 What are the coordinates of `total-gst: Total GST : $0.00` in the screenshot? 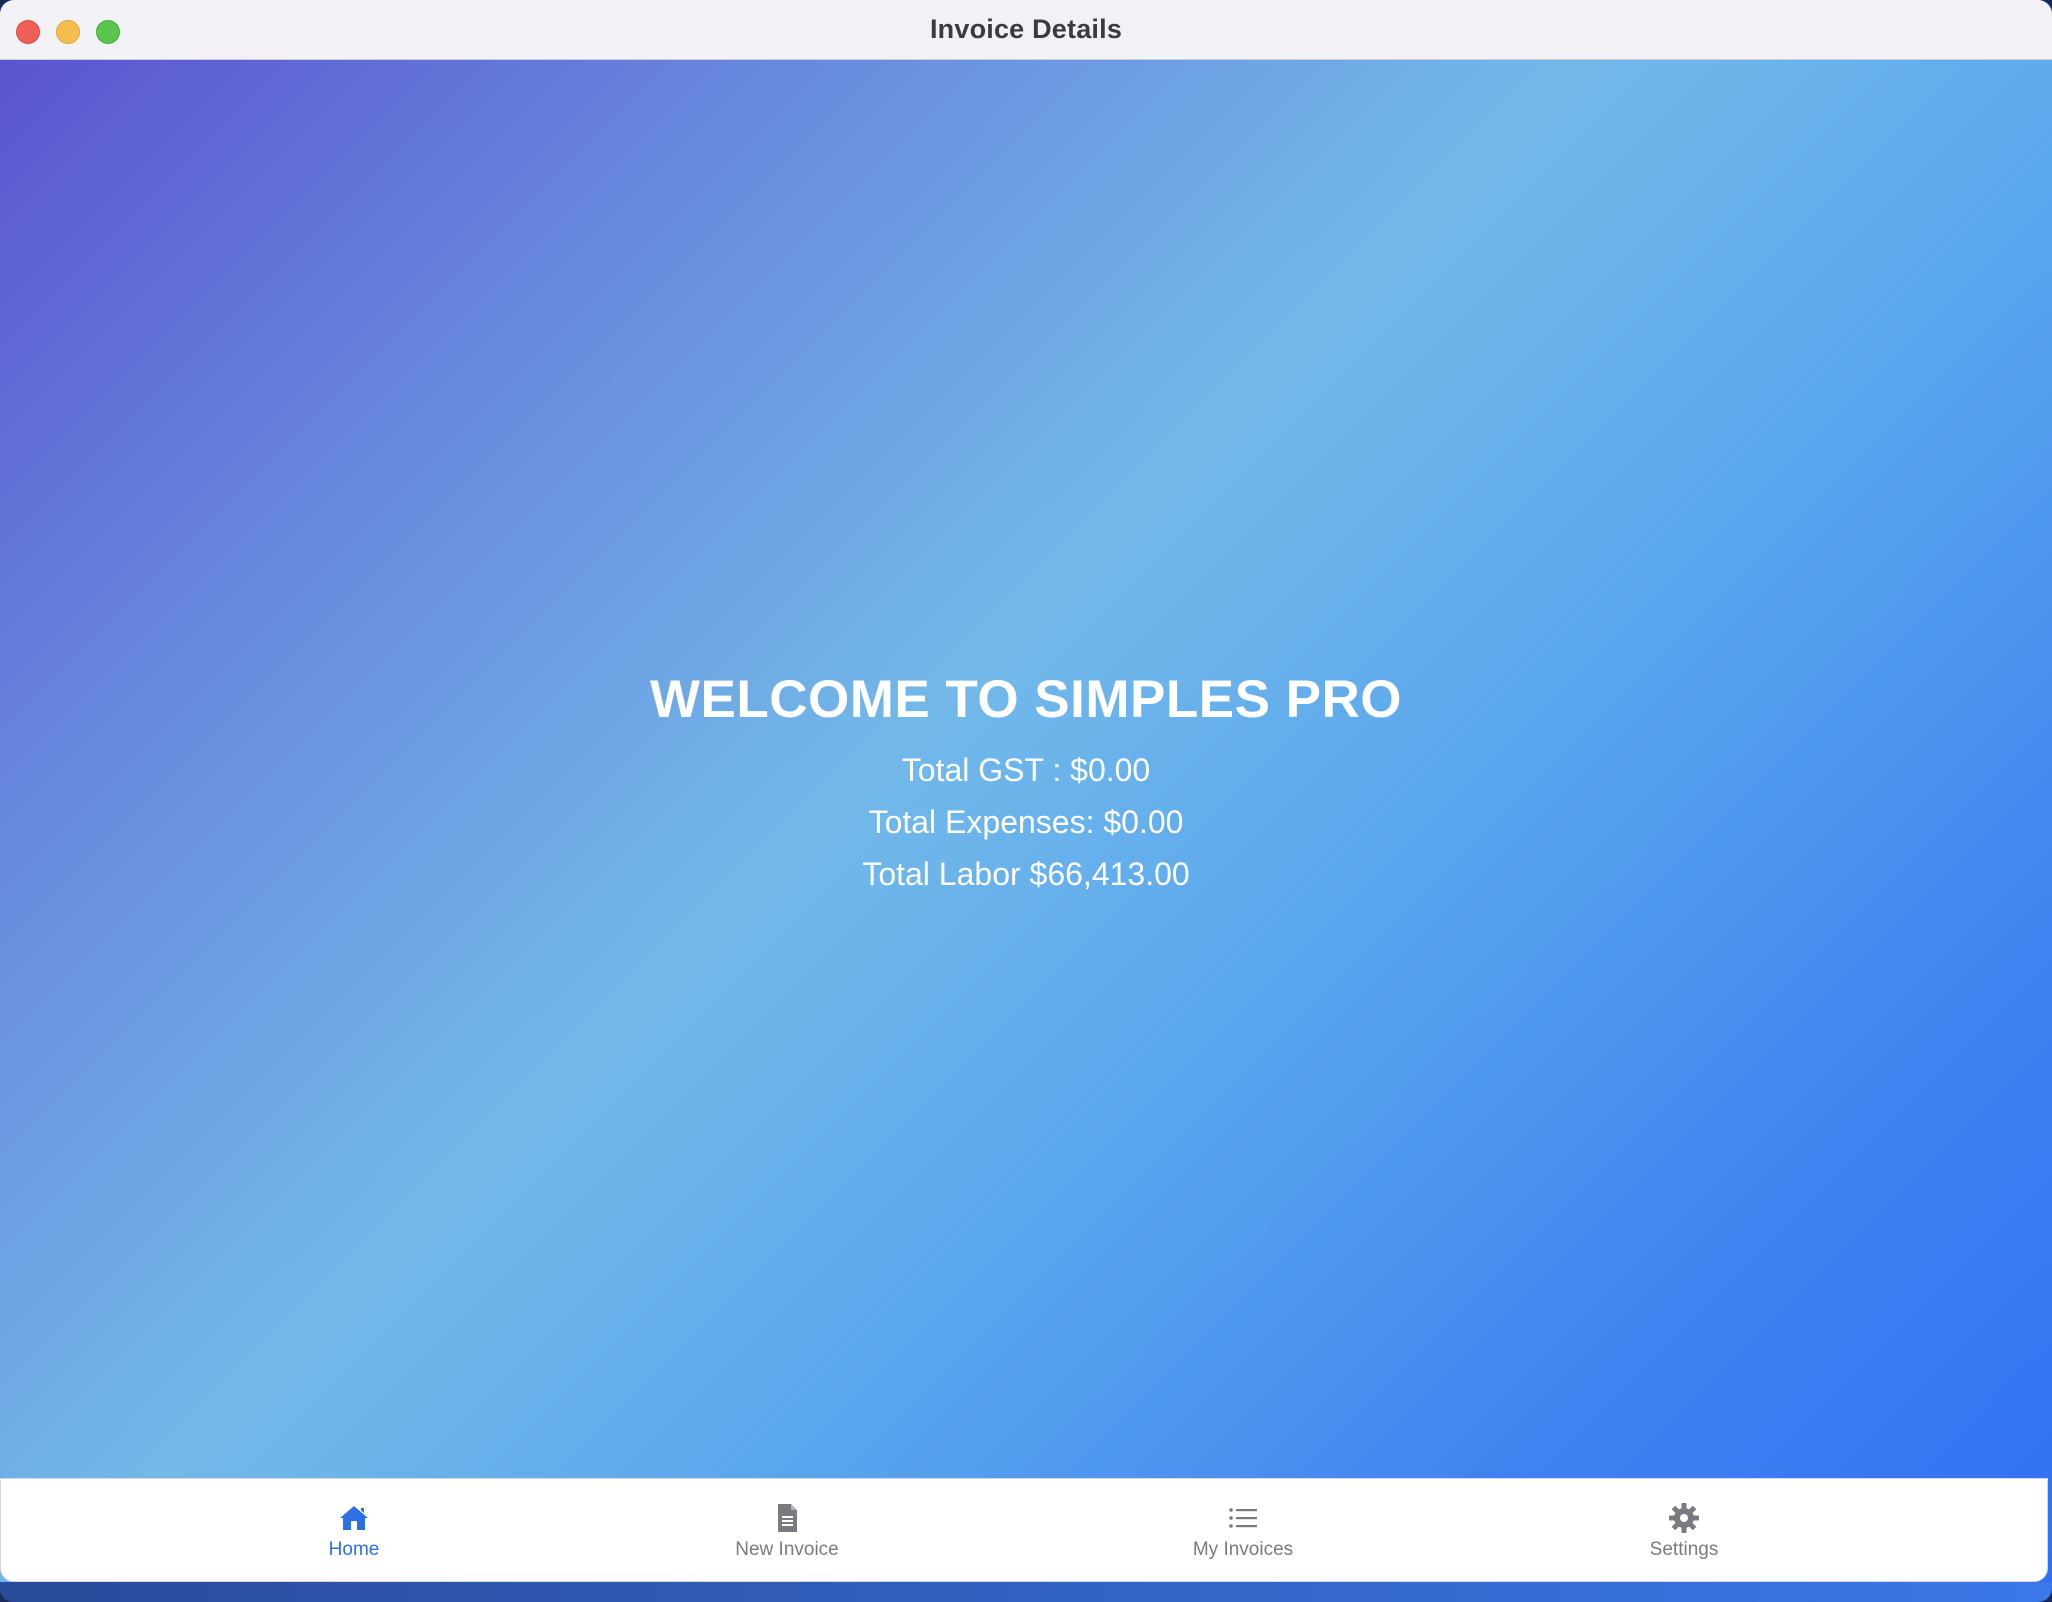 It's located at (1026, 769).